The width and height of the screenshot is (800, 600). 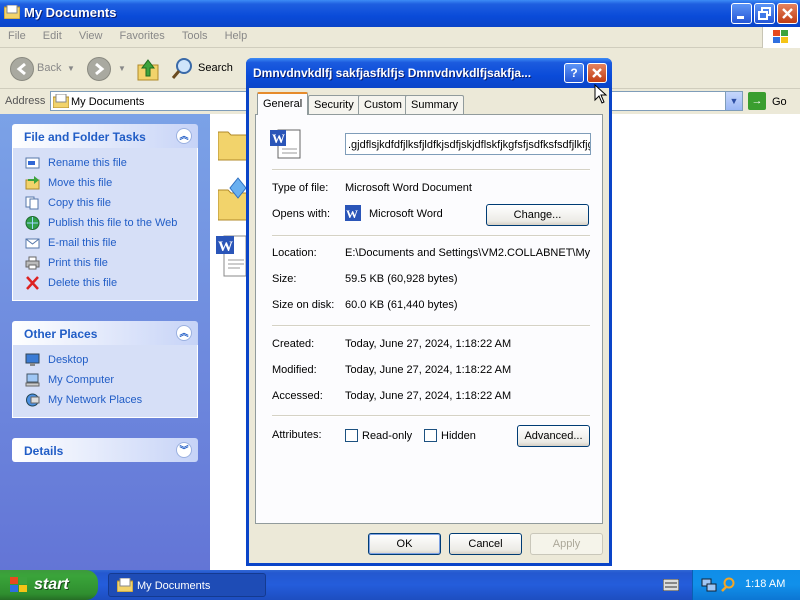 I want to click on explorer-titlebar: My Documents, so click(x=400, y=13).